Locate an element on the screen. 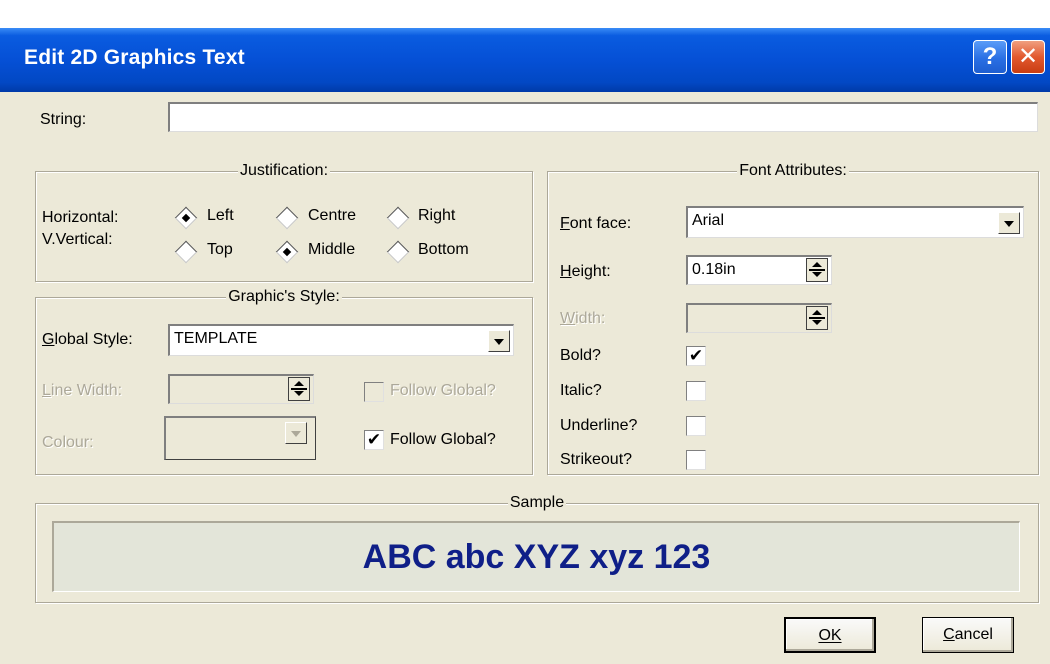  cancel-button-label: Cancel is located at coordinates (968, 634).